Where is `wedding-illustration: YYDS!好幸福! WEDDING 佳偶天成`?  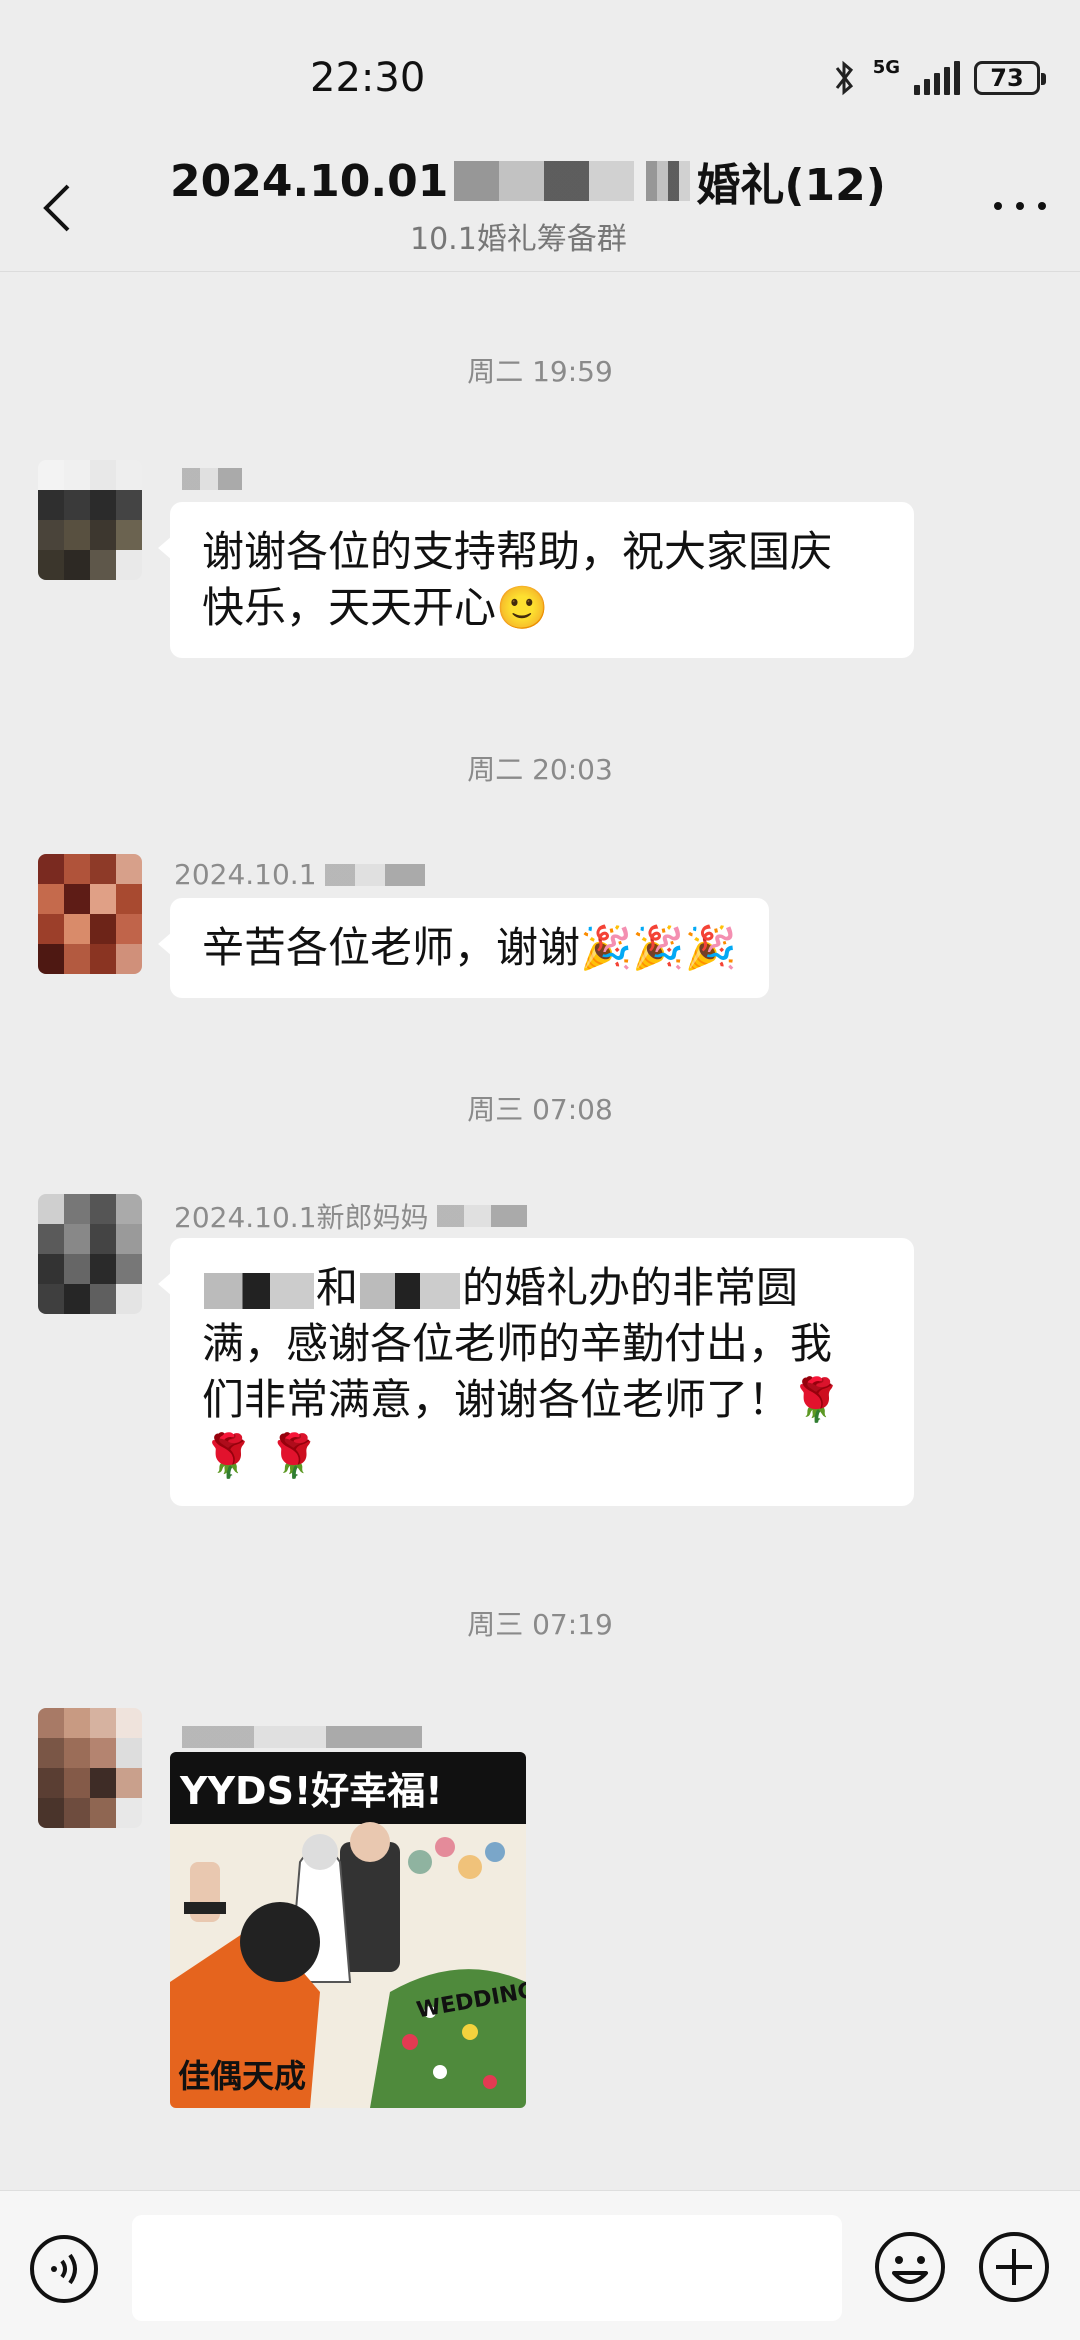
wedding-illustration: YYDS!好幸福! WEDDING 佳偶天成 is located at coordinates (348, 1930).